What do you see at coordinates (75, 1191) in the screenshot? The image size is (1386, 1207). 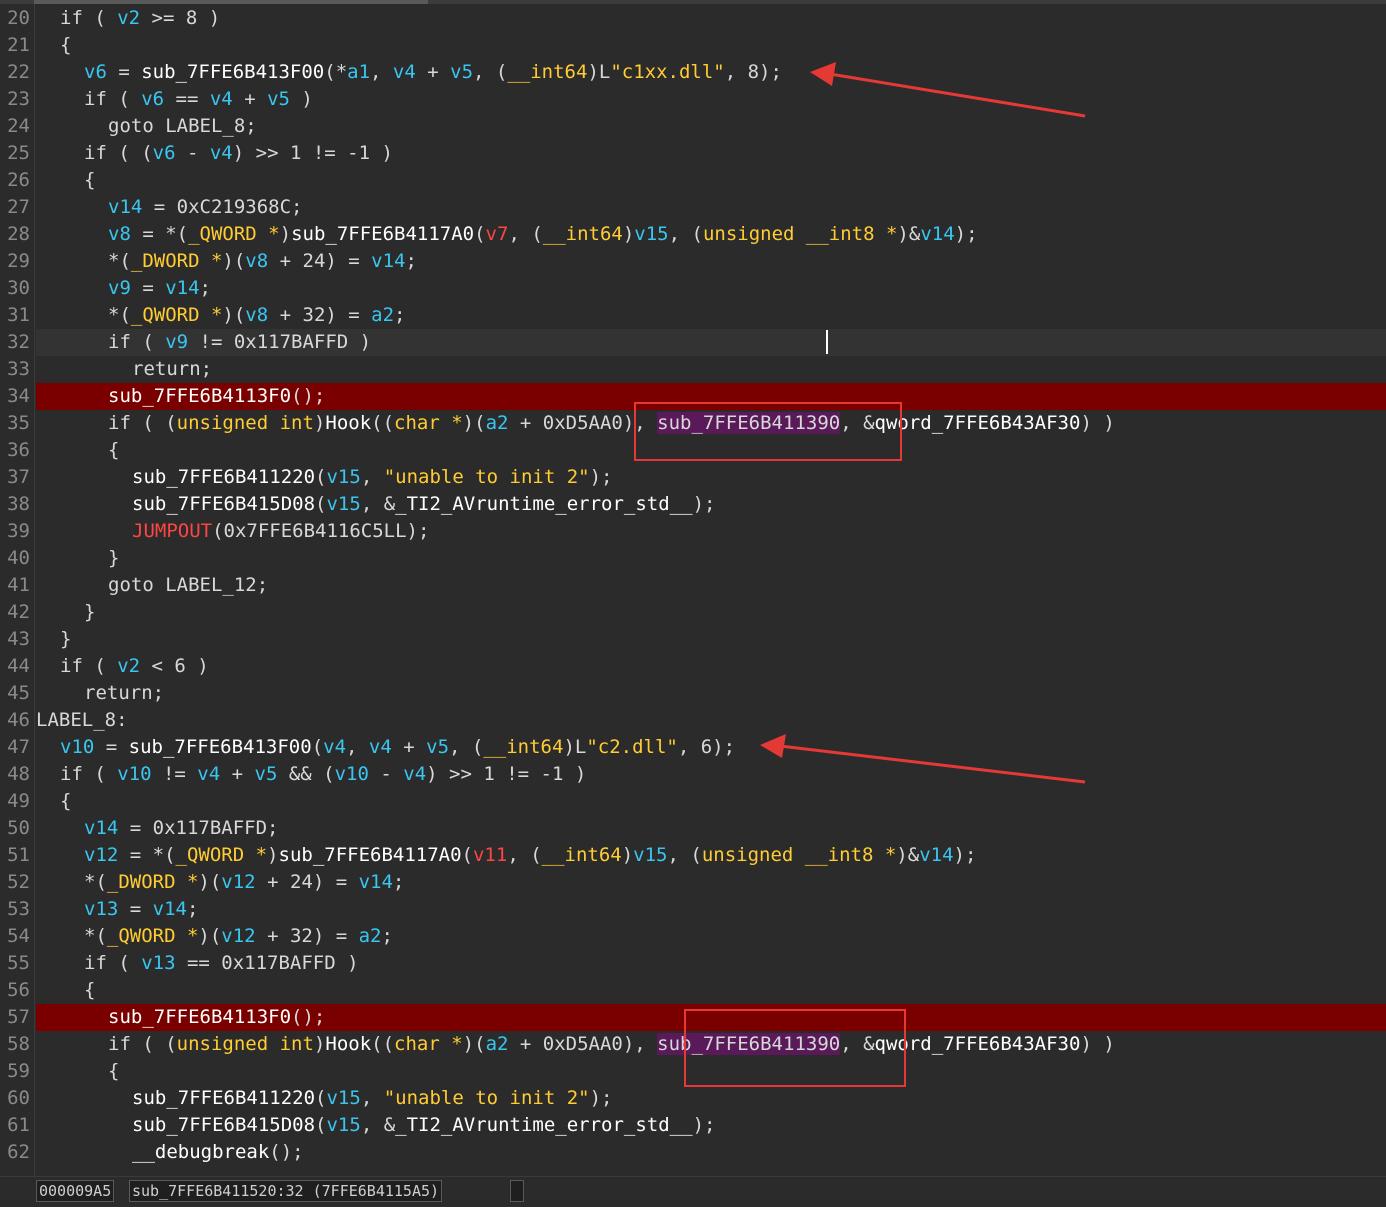 I see `status-offset: 000009A5` at bounding box center [75, 1191].